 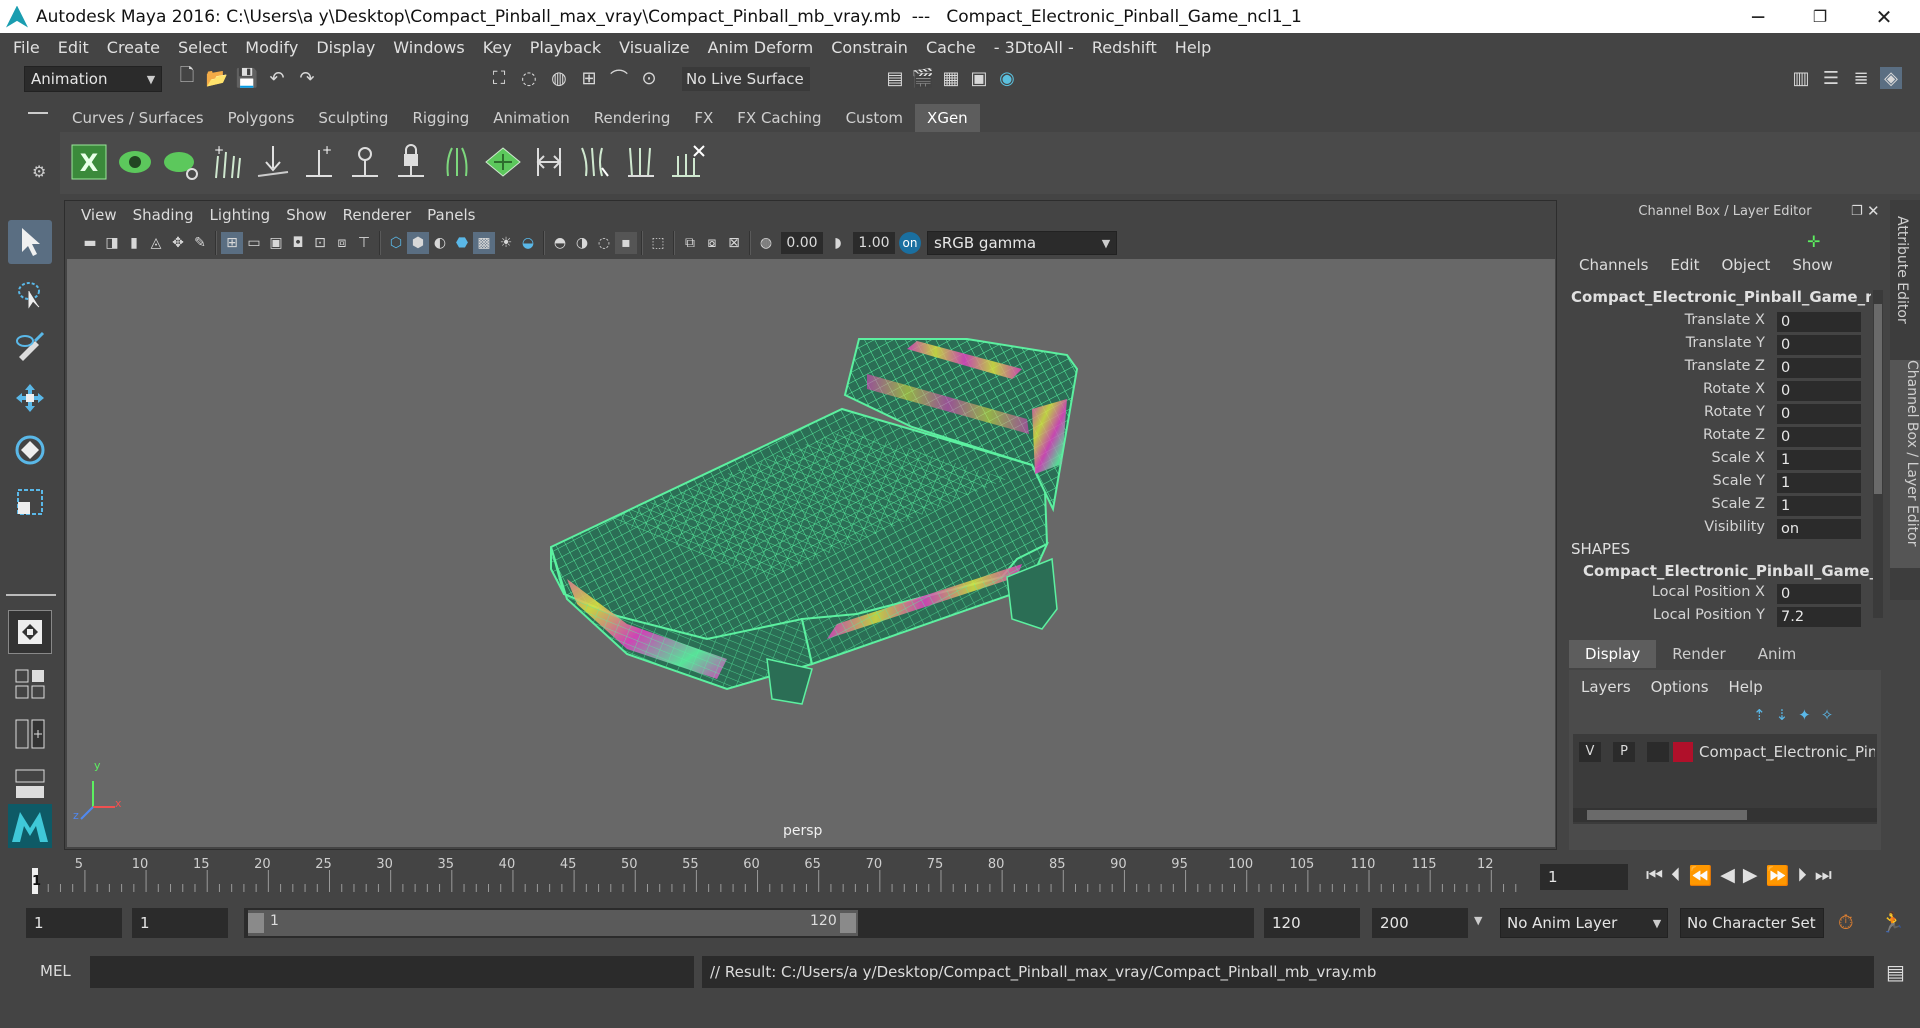 I want to click on layer-display-type-toggle, so click(x=1658, y=752).